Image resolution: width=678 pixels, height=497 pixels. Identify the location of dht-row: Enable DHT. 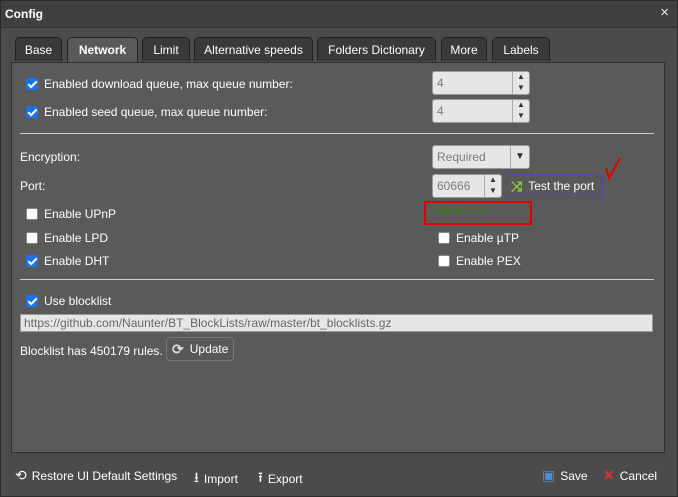
(67, 261).